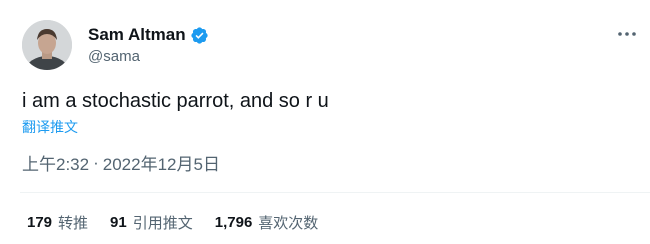  What do you see at coordinates (118, 222) in the screenshot?
I see `quote-tweets-count: 91` at bounding box center [118, 222].